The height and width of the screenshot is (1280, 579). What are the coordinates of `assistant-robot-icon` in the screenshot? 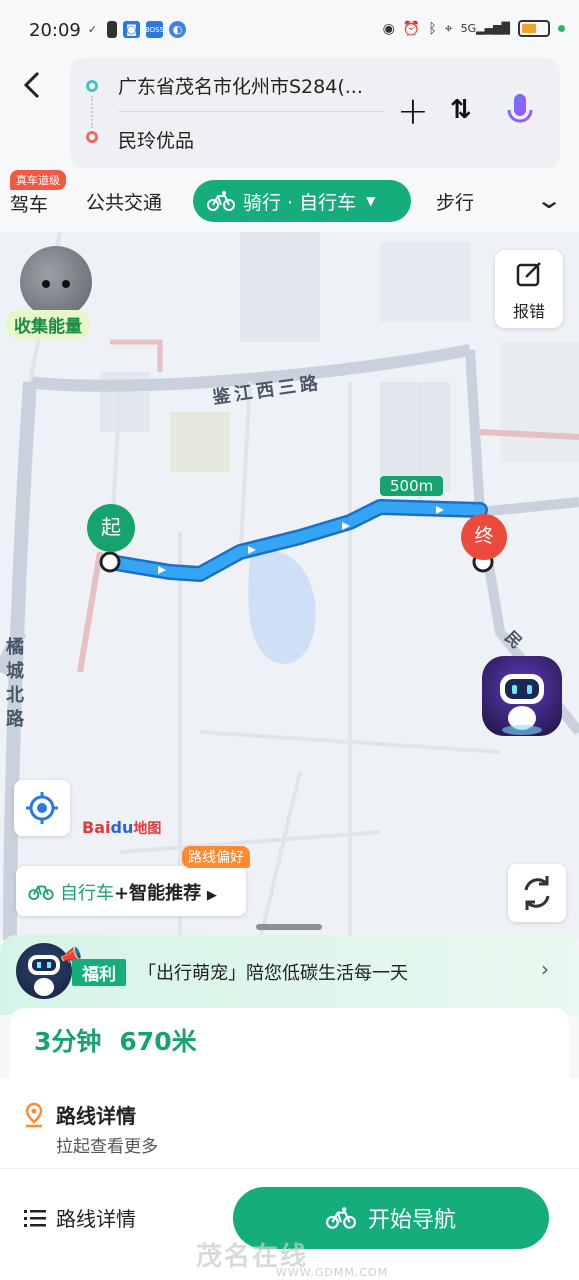 It's located at (522, 696).